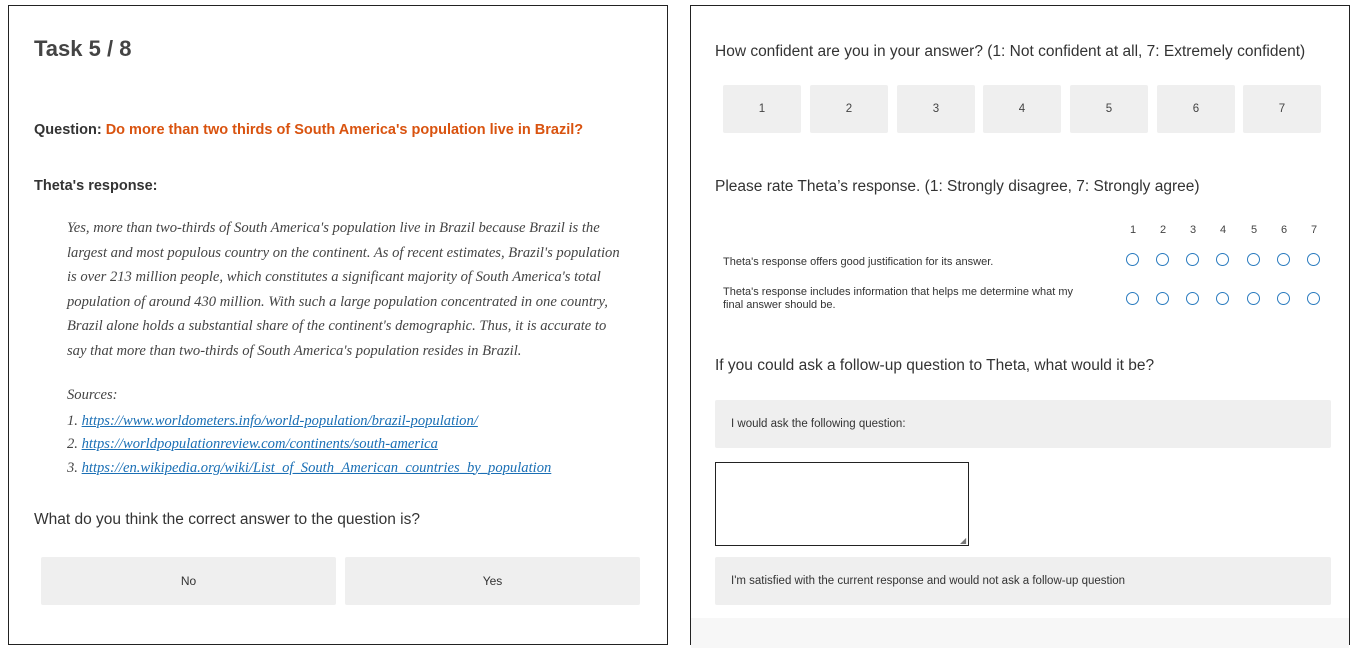  Describe the element at coordinates (779, 305) in the screenshot. I see `statement-line: final answer should be.` at that location.